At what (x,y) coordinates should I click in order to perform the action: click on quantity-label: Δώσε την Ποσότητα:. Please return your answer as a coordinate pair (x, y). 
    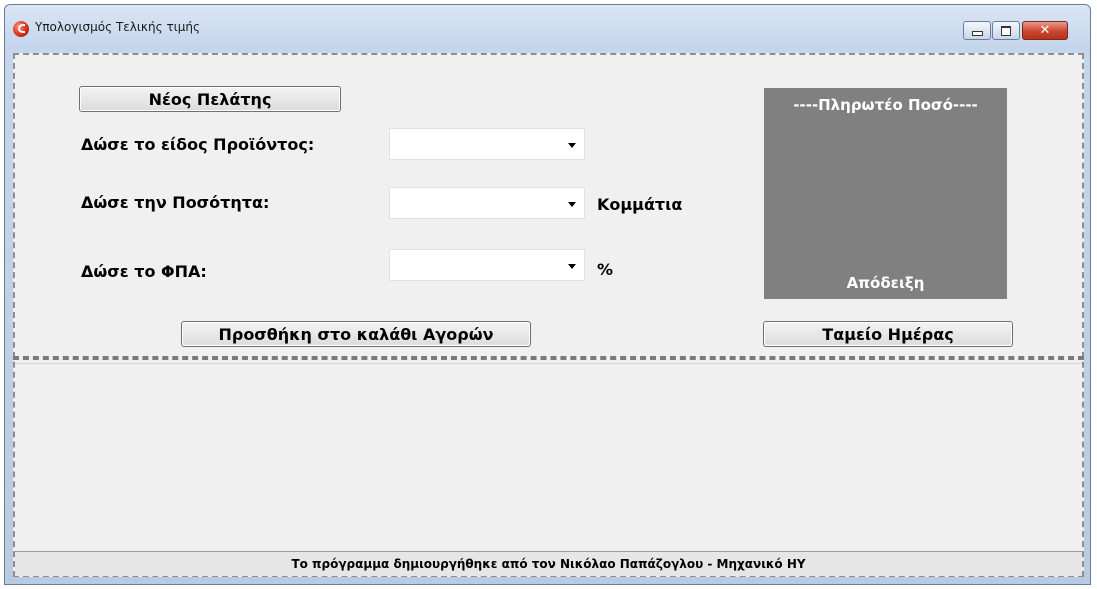
    Looking at the image, I should click on (175, 202).